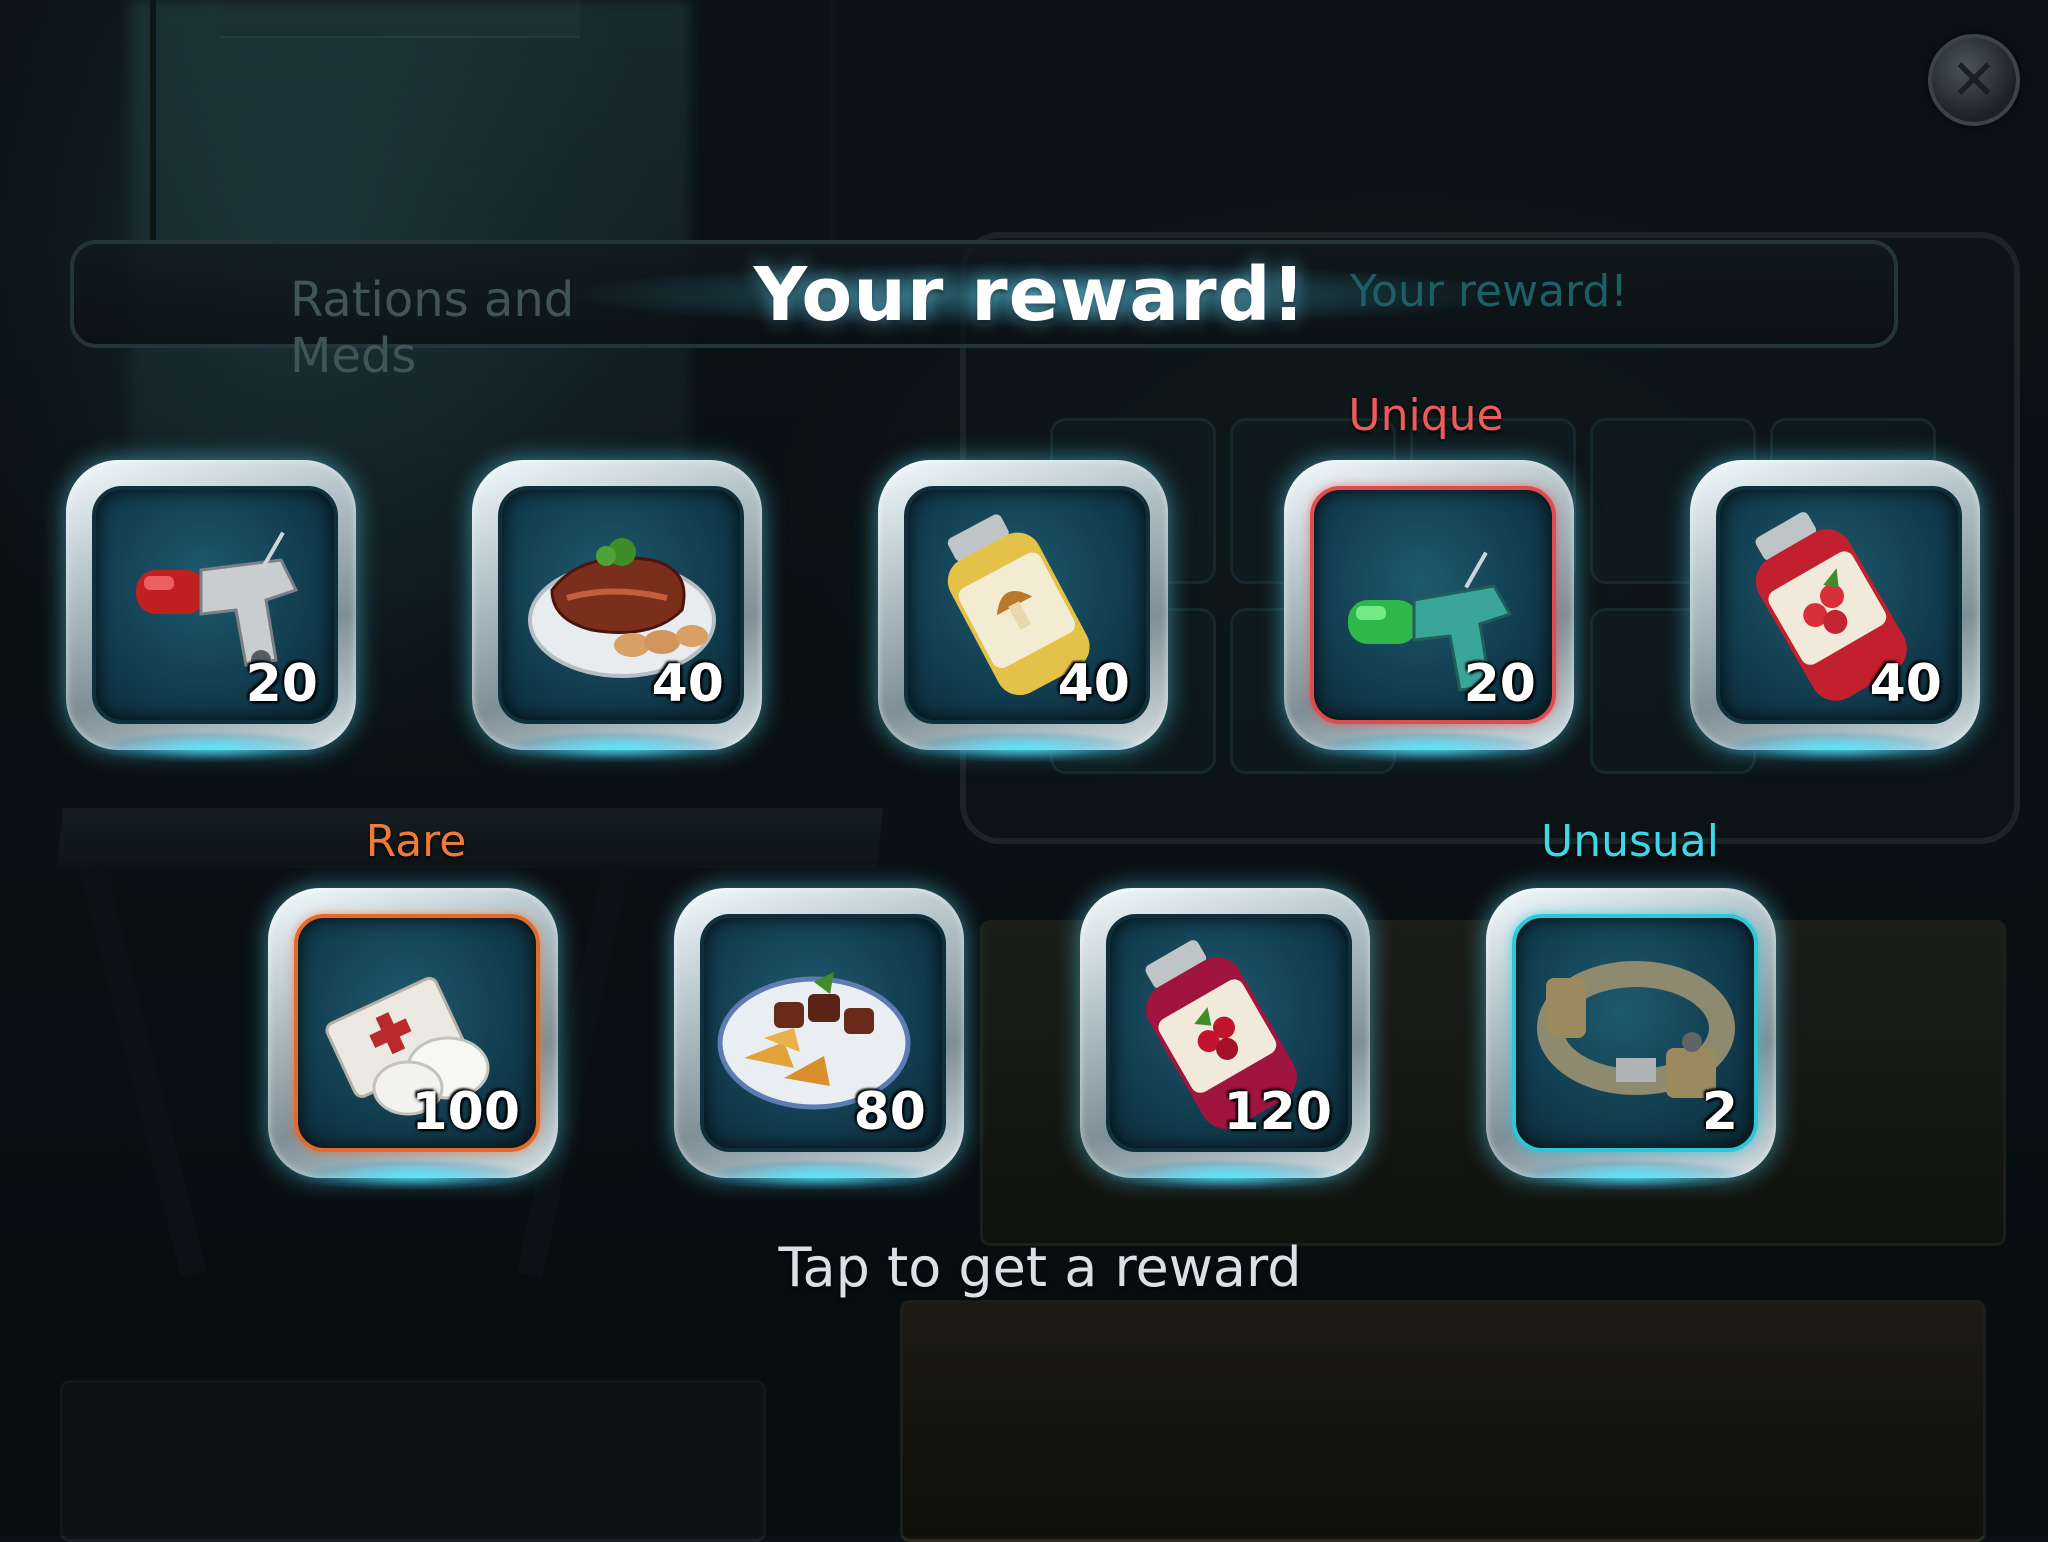 The height and width of the screenshot is (1542, 2048). I want to click on tap-hint: Tap to get a reward, so click(1040, 1267).